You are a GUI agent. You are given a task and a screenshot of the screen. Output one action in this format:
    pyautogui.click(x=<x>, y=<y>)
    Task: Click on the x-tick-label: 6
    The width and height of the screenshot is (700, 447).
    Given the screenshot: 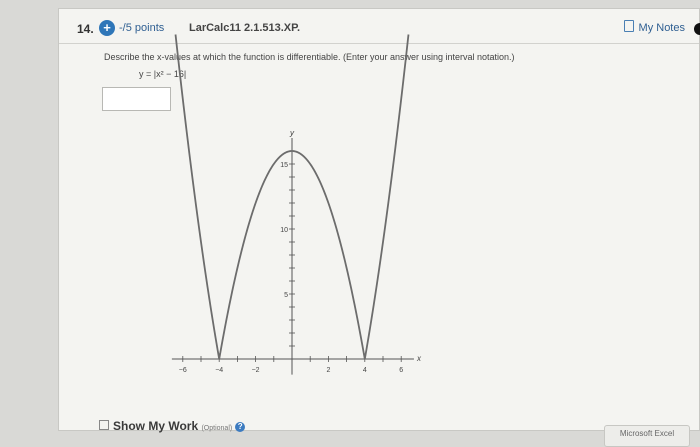 What is the action you would take?
    pyautogui.click(x=401, y=370)
    